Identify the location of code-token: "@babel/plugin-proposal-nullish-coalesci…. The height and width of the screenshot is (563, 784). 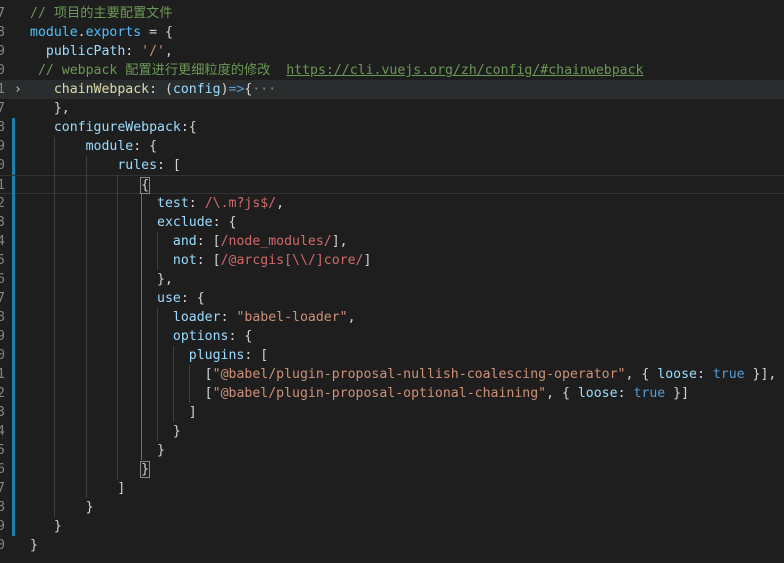
(419, 374).